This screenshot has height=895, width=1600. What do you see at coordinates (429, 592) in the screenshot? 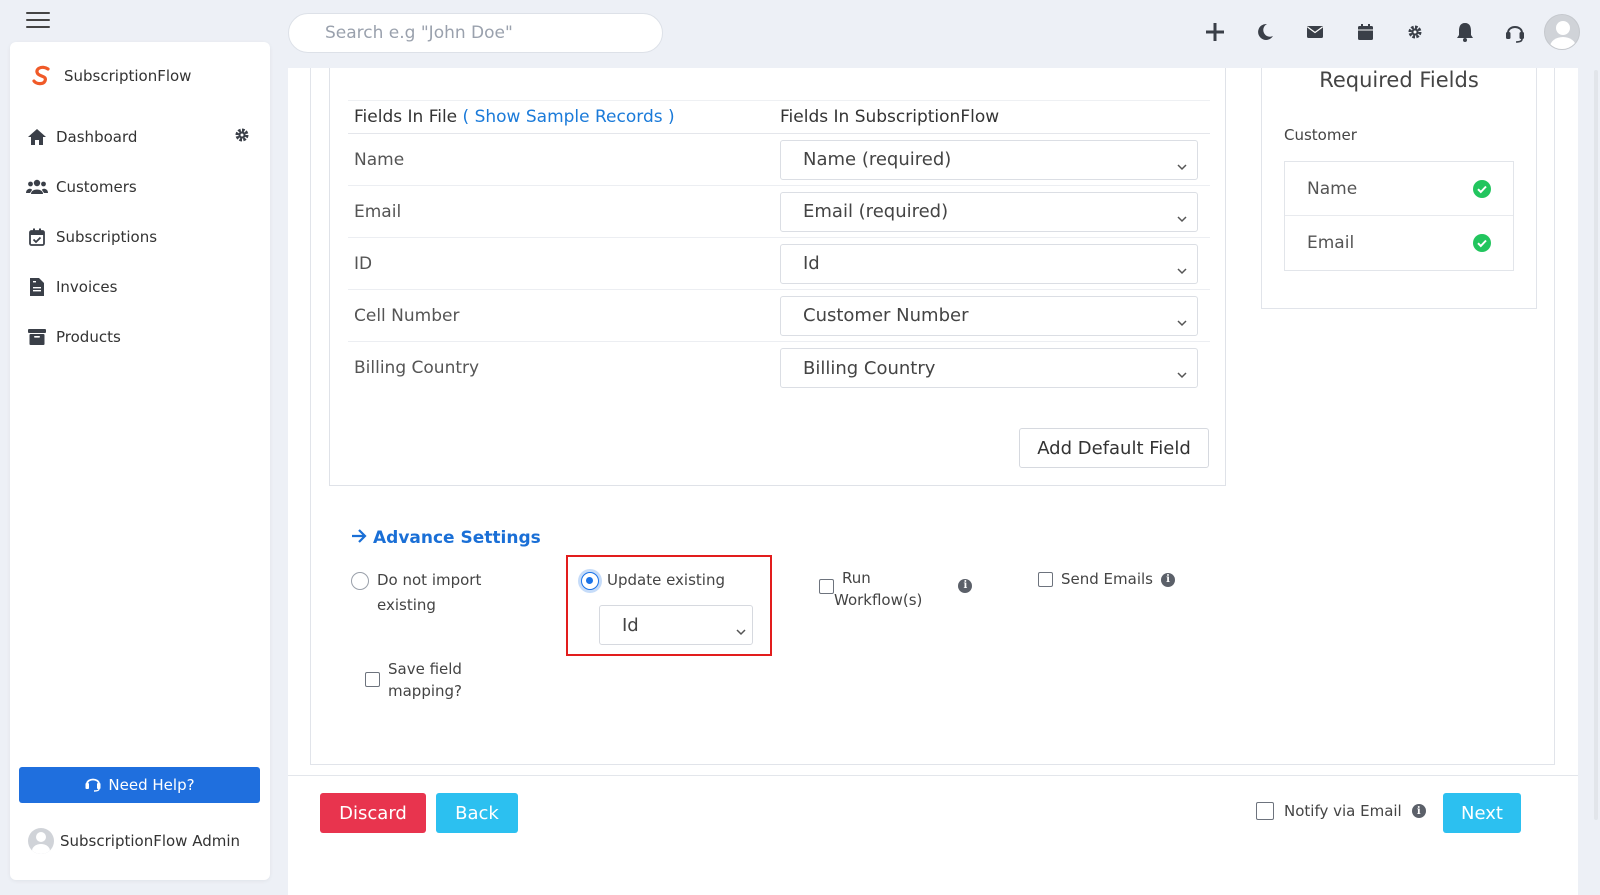
I see `do-not-import-label: Do not import existing` at bounding box center [429, 592].